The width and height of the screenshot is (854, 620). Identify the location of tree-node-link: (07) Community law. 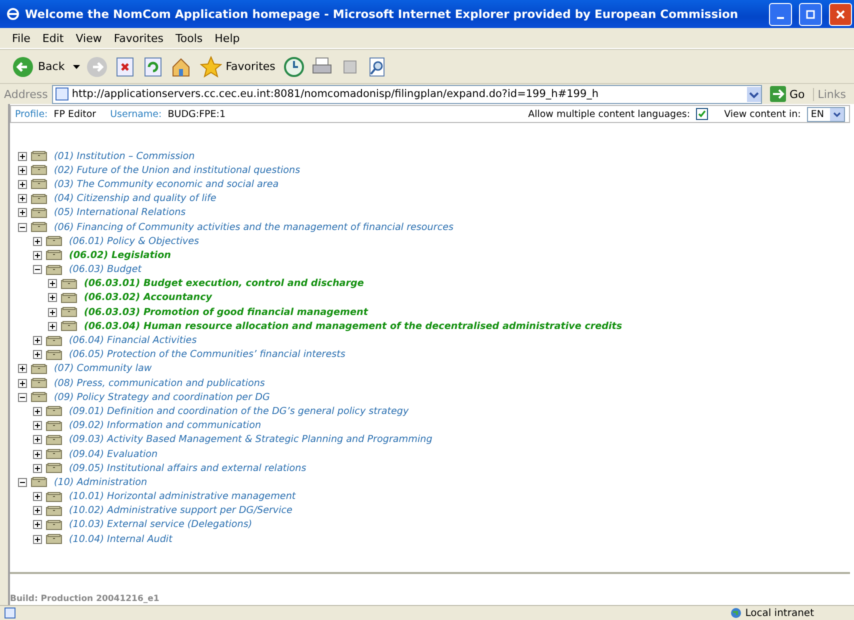
(103, 368).